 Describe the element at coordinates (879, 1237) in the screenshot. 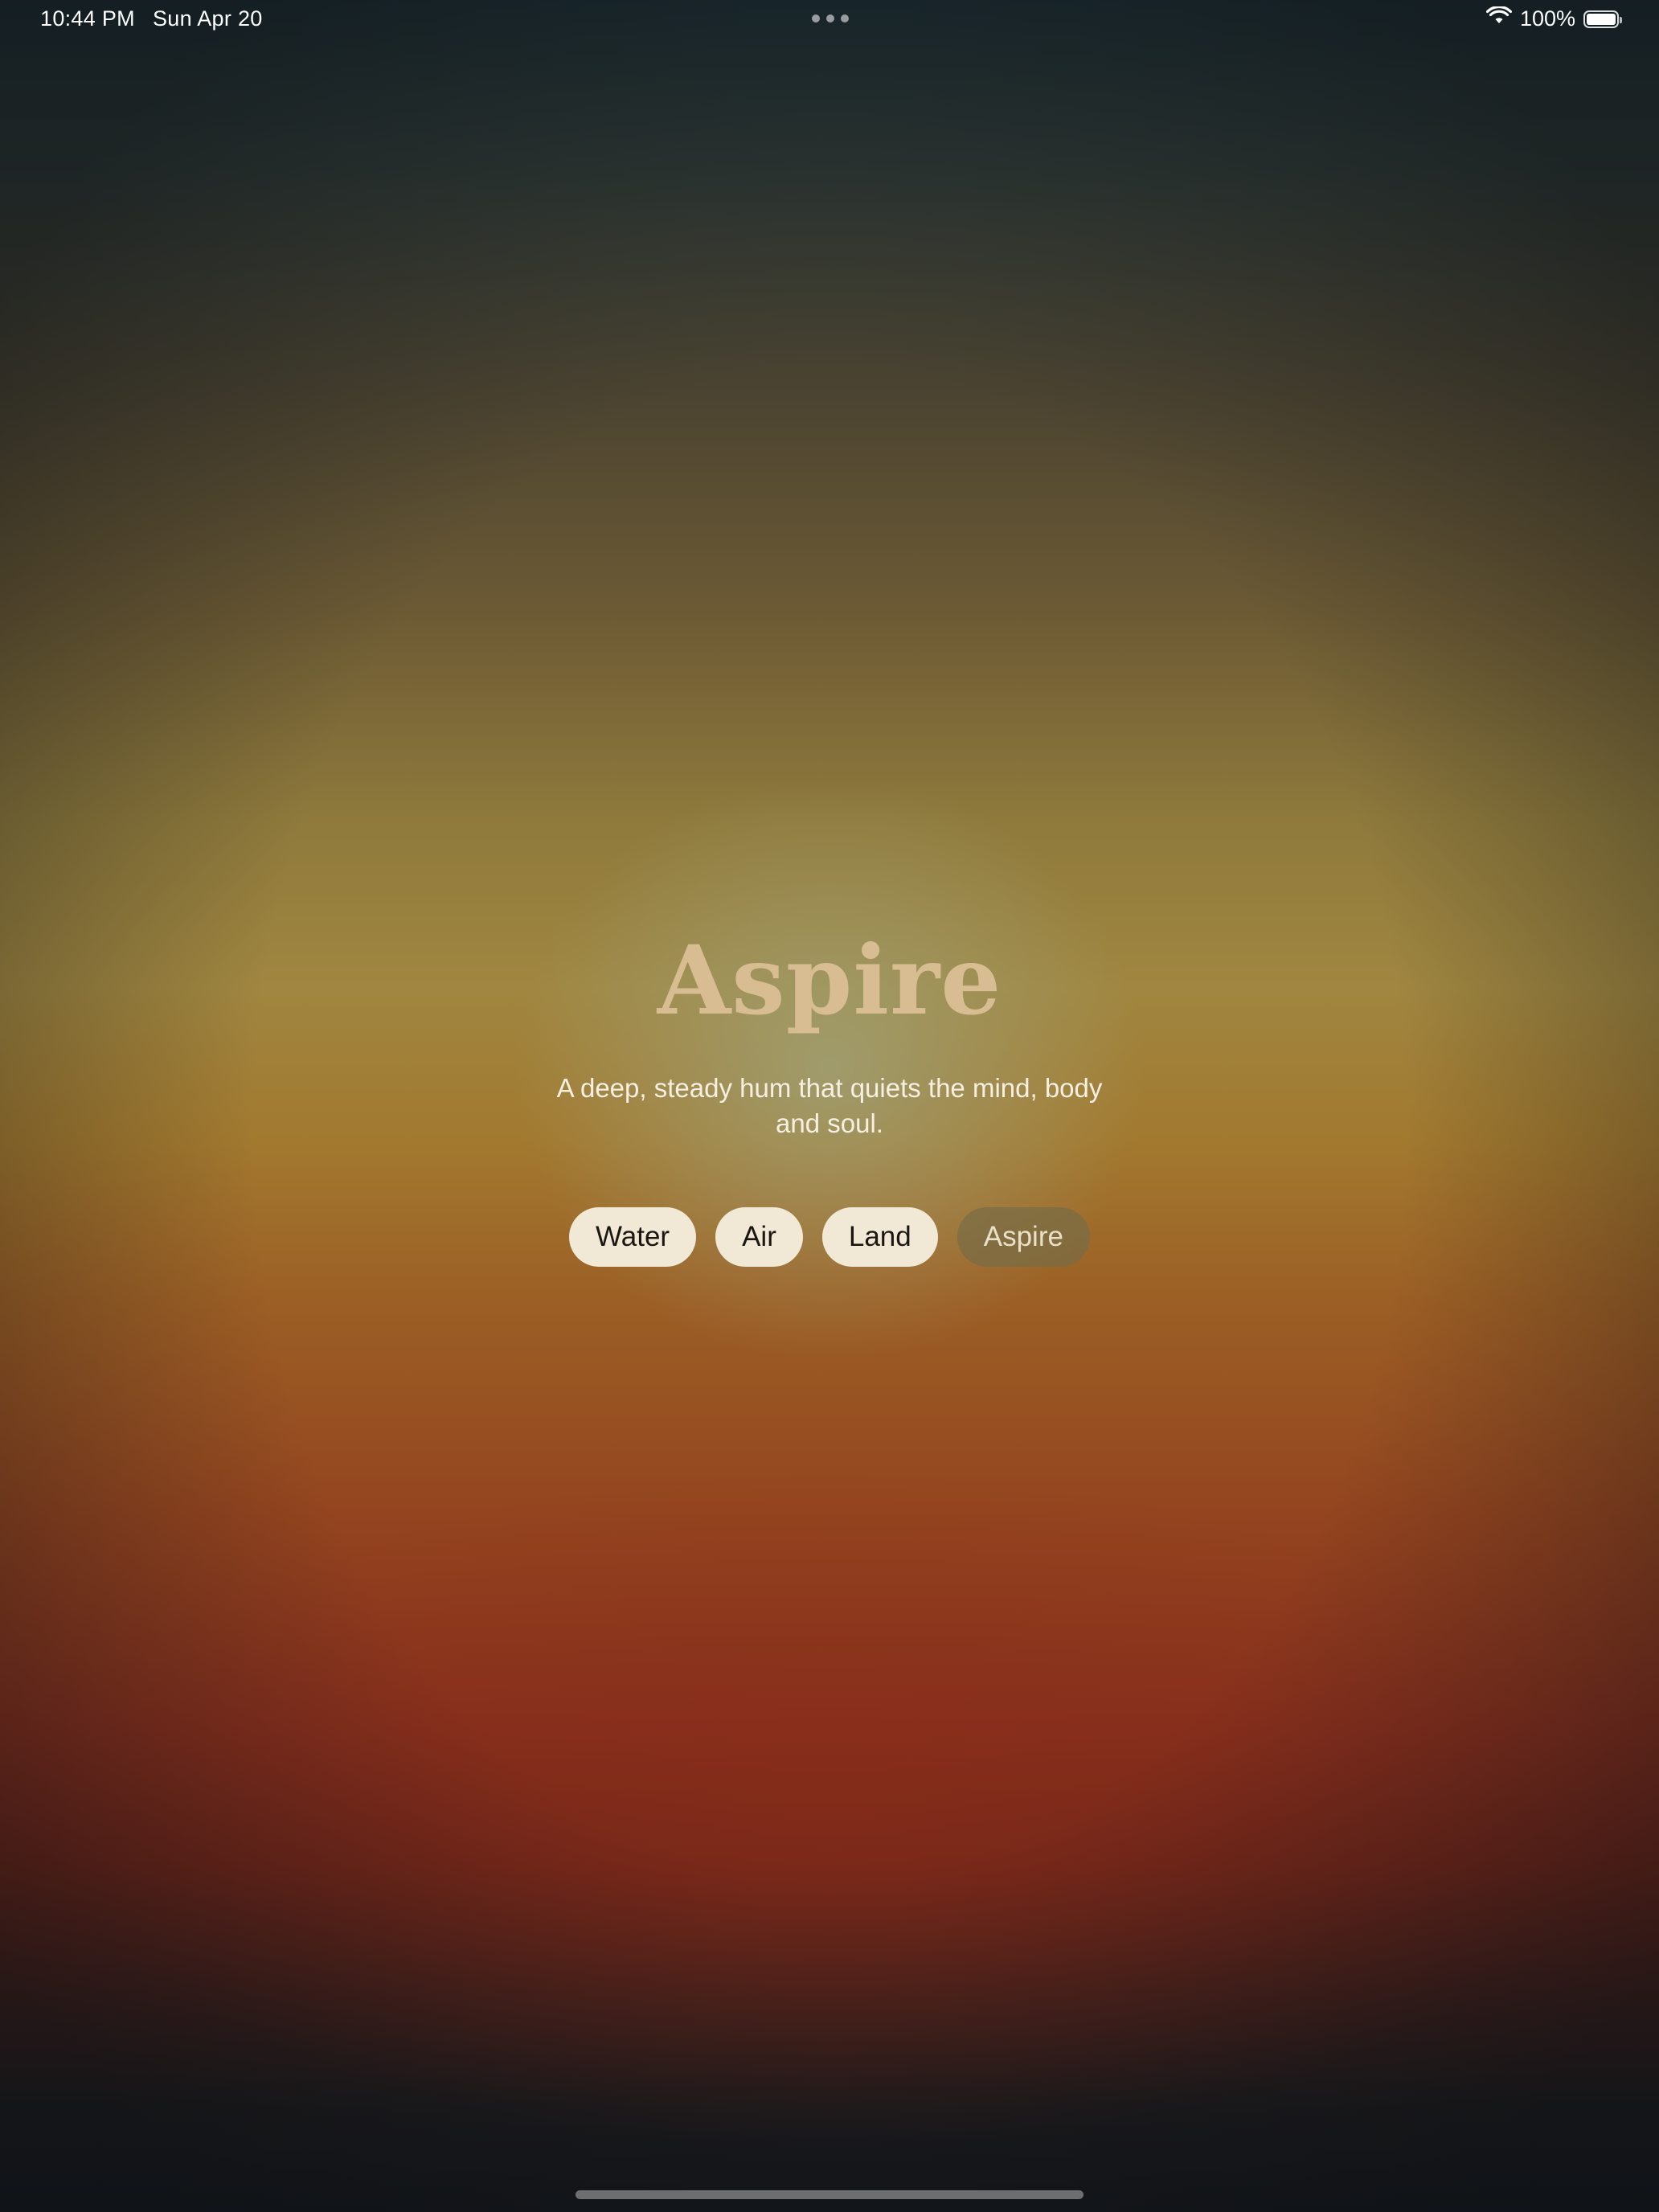

I see `chip-land: Land` at that location.